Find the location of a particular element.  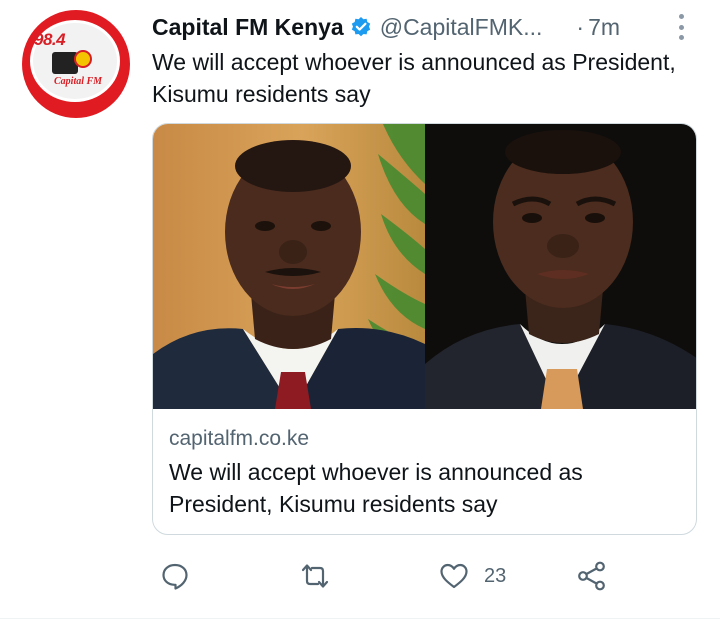

tweet-header: Capital FM Kenya @CapitalFMK... · 7m is located at coordinates (432, 27).